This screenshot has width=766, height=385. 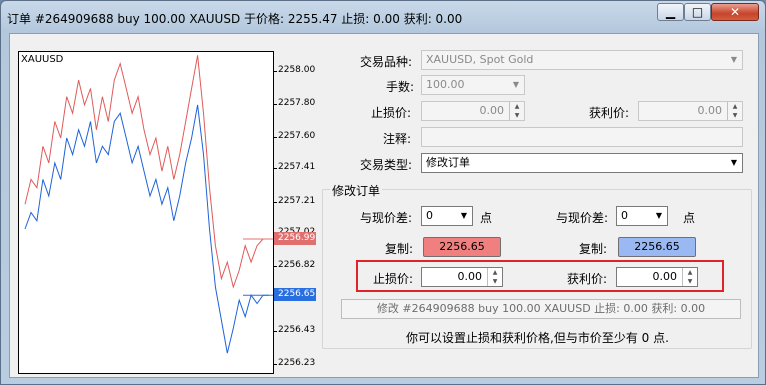 I want to click on modify-sl-field: 0.00 ▲ ▼, so click(x=462, y=277).